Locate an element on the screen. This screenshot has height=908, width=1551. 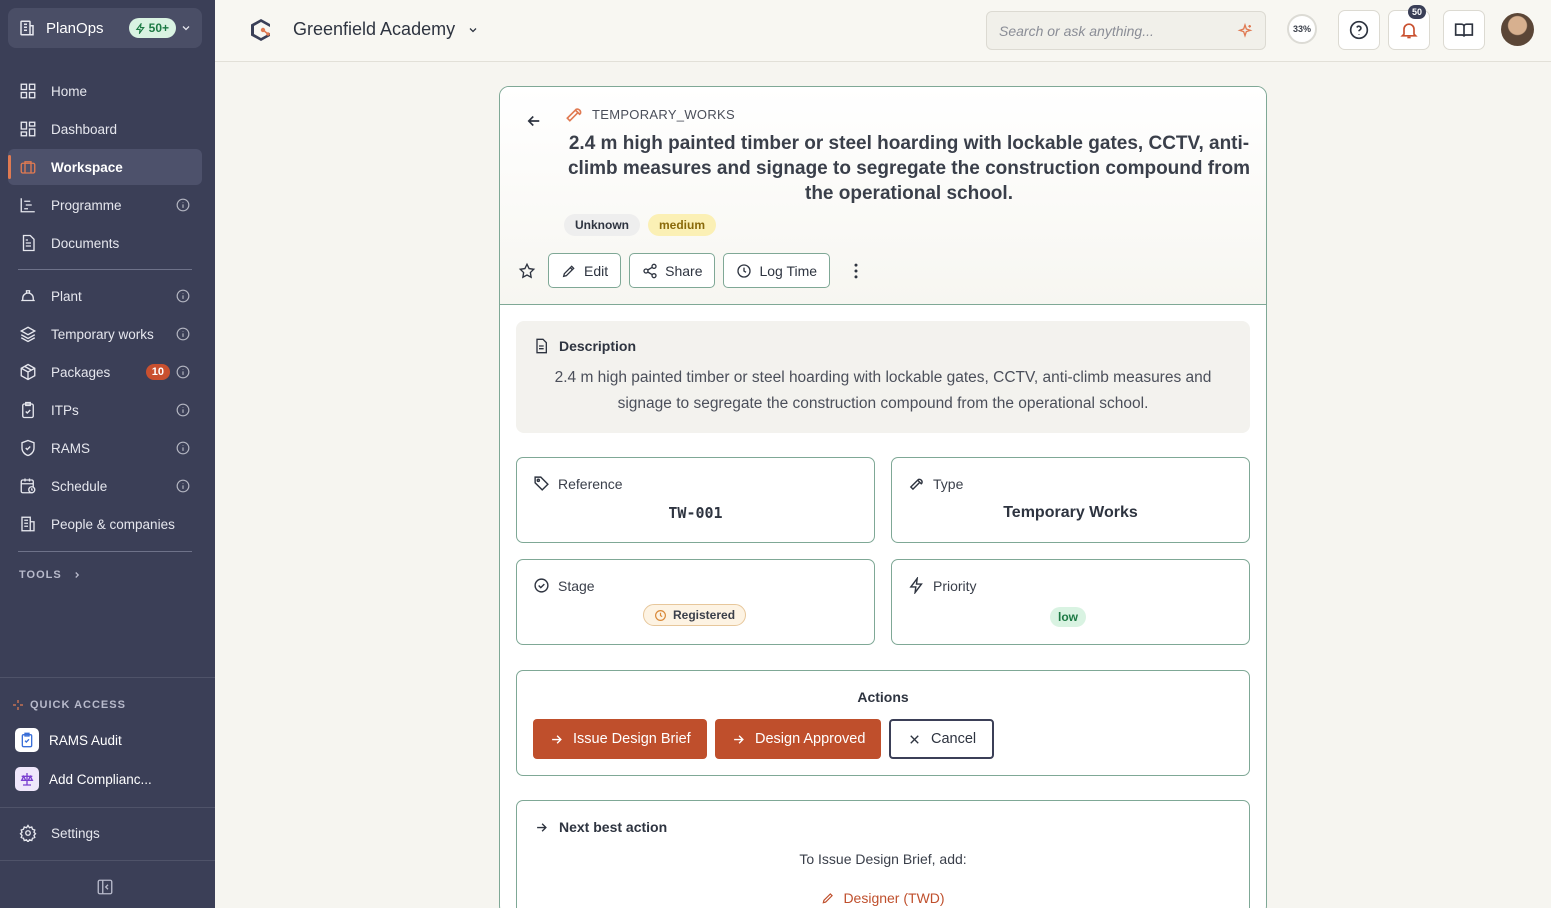
tools-toggle: TOOLS is located at coordinates (50, 575).